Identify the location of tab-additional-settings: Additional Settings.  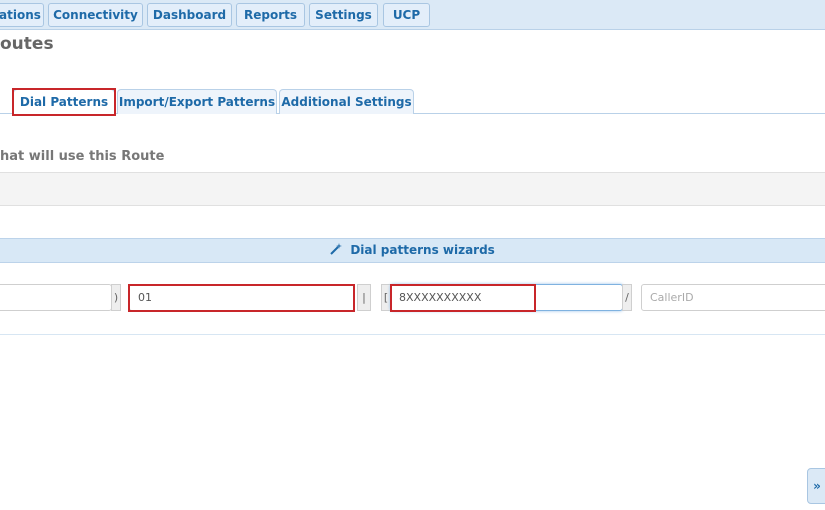
(346, 101).